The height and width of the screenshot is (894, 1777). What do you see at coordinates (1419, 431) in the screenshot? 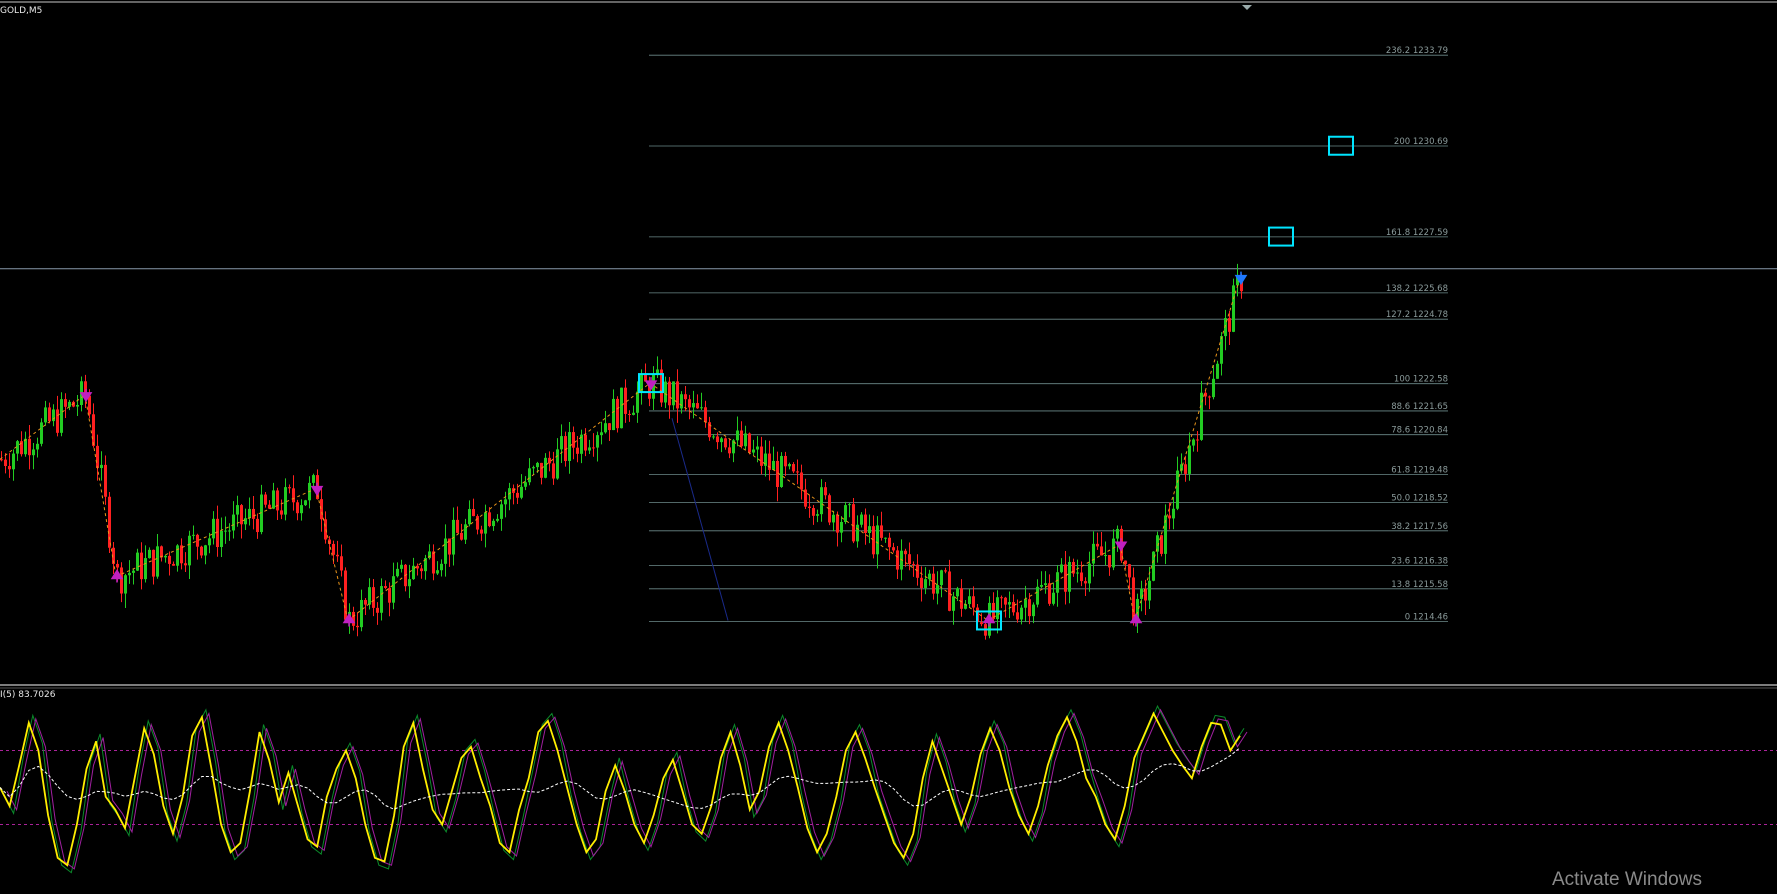
I see `fib-level-label: 78.6 1220.84` at bounding box center [1419, 431].